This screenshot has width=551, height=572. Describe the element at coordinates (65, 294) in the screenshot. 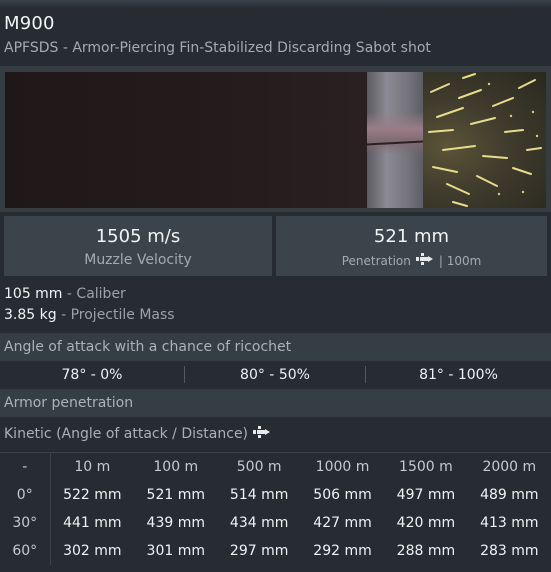

I see `caliber-line: 105 mm - Caliber` at that location.